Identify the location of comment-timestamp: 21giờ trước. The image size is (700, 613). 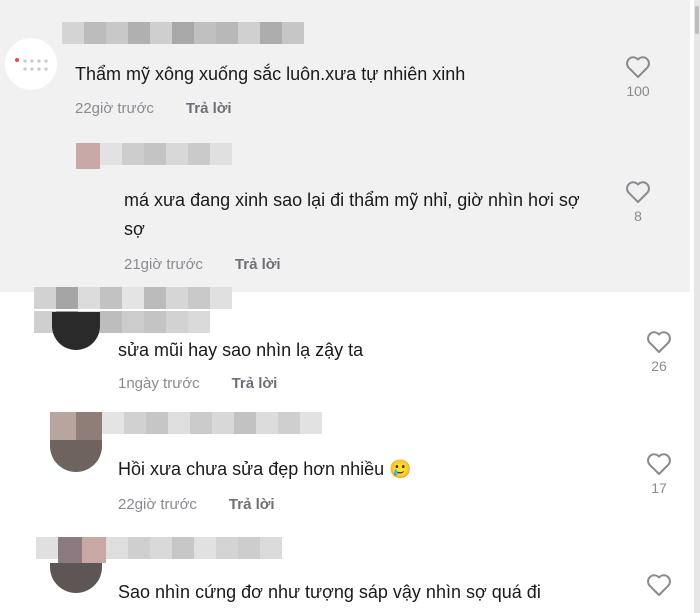
(163, 264).